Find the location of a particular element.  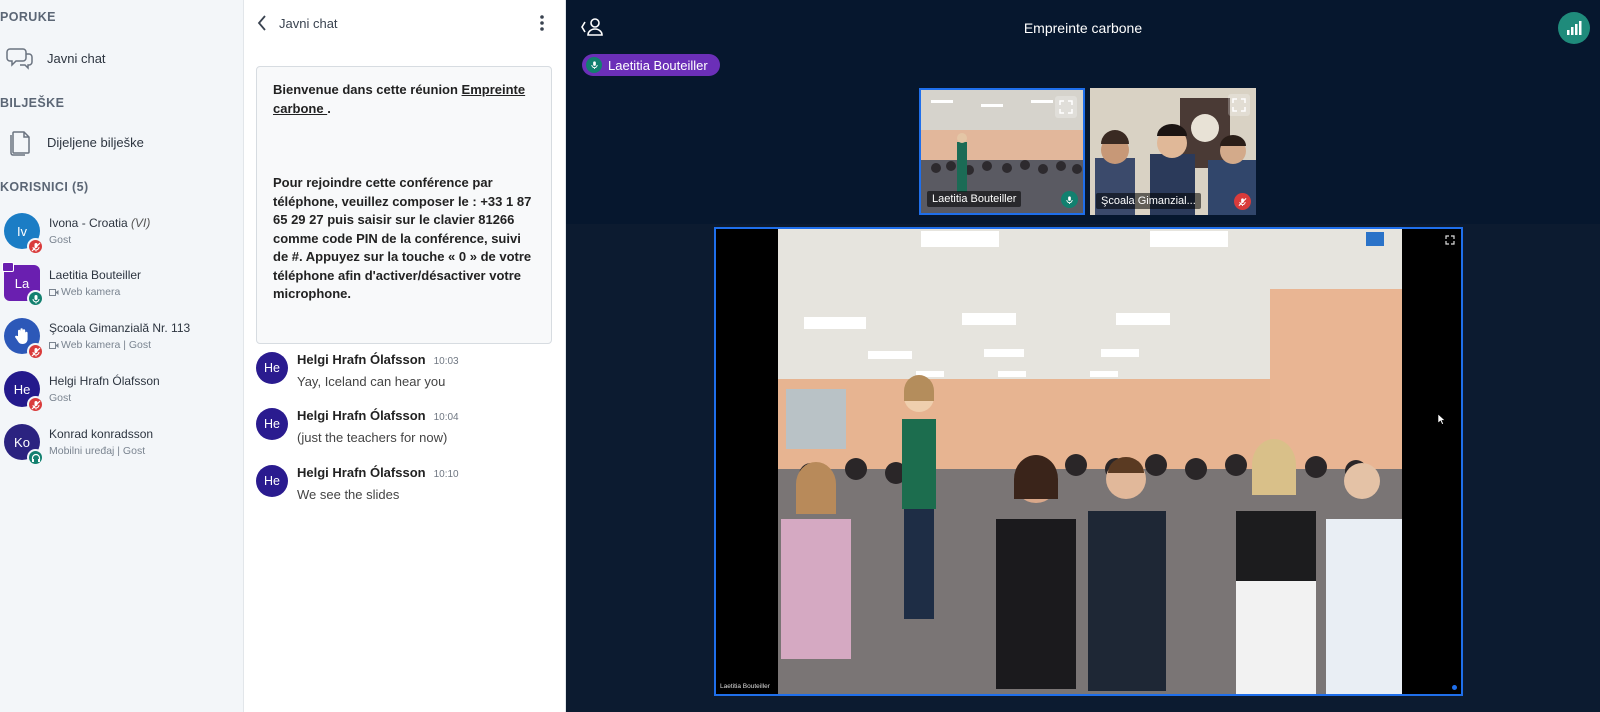

headset-icon is located at coordinates (35, 457).